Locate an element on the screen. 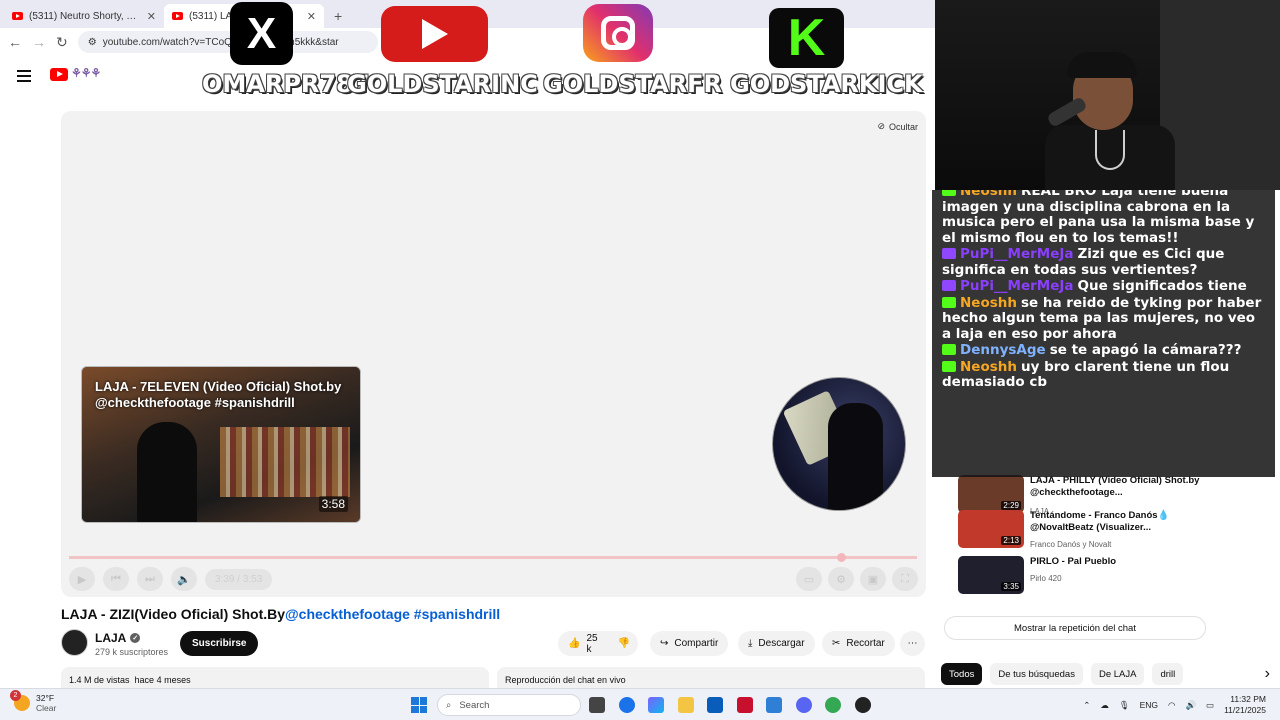 This screenshot has width=1280, height=720. streamer-webcam is located at coordinates (1107, 95).